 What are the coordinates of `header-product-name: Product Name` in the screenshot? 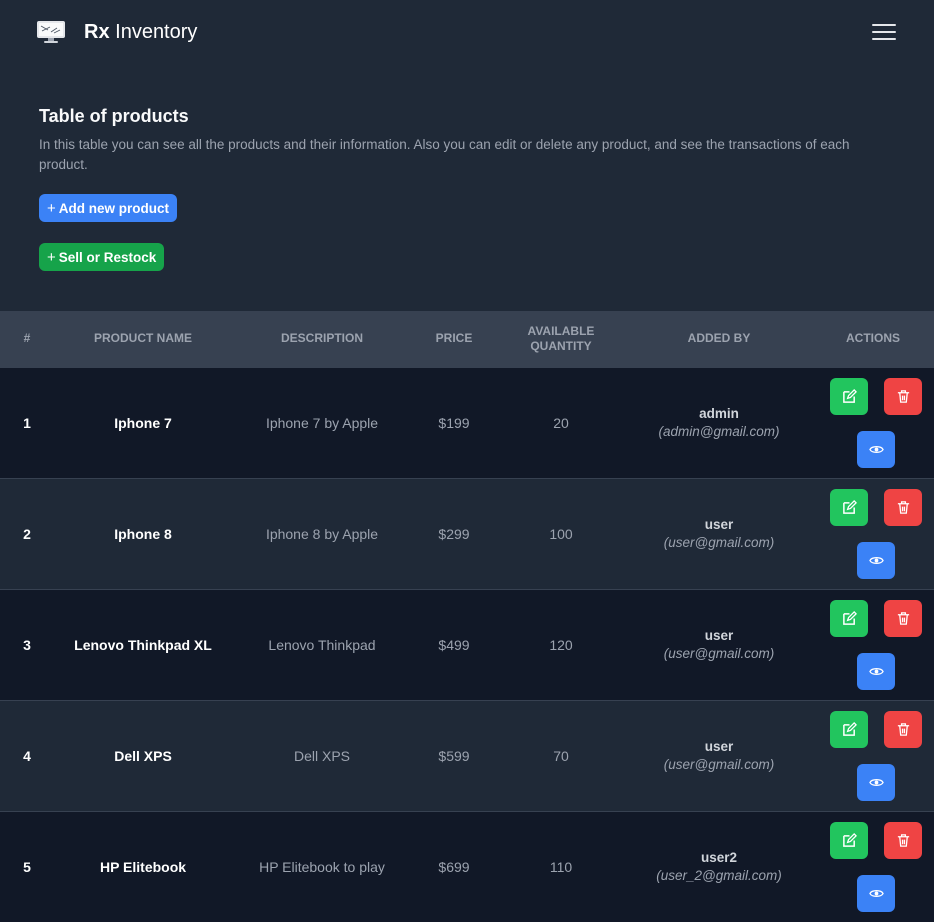 It's located at (143, 338).